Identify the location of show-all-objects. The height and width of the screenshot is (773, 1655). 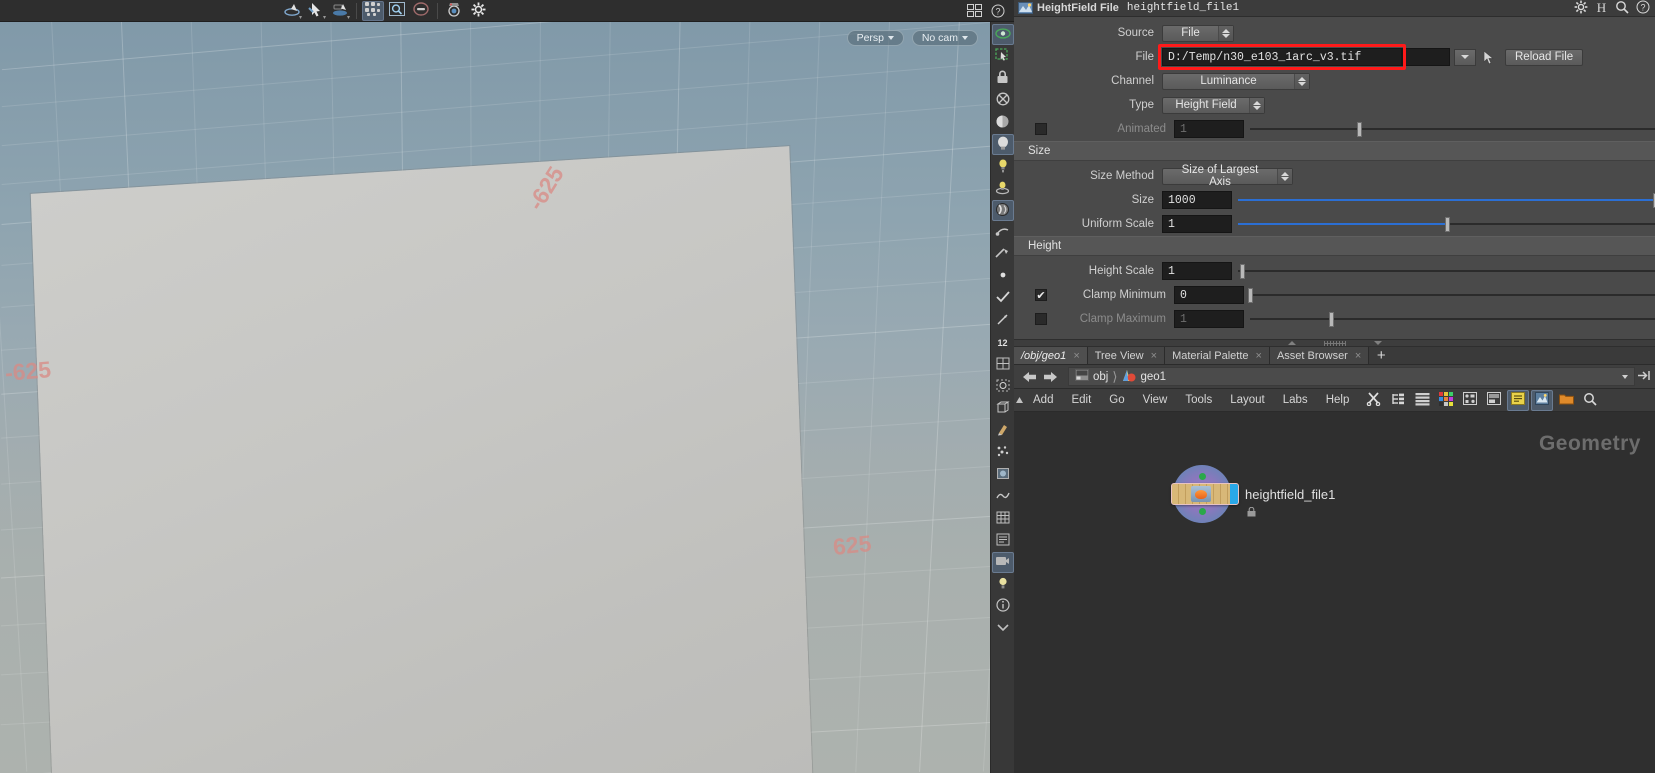
(373, 10).